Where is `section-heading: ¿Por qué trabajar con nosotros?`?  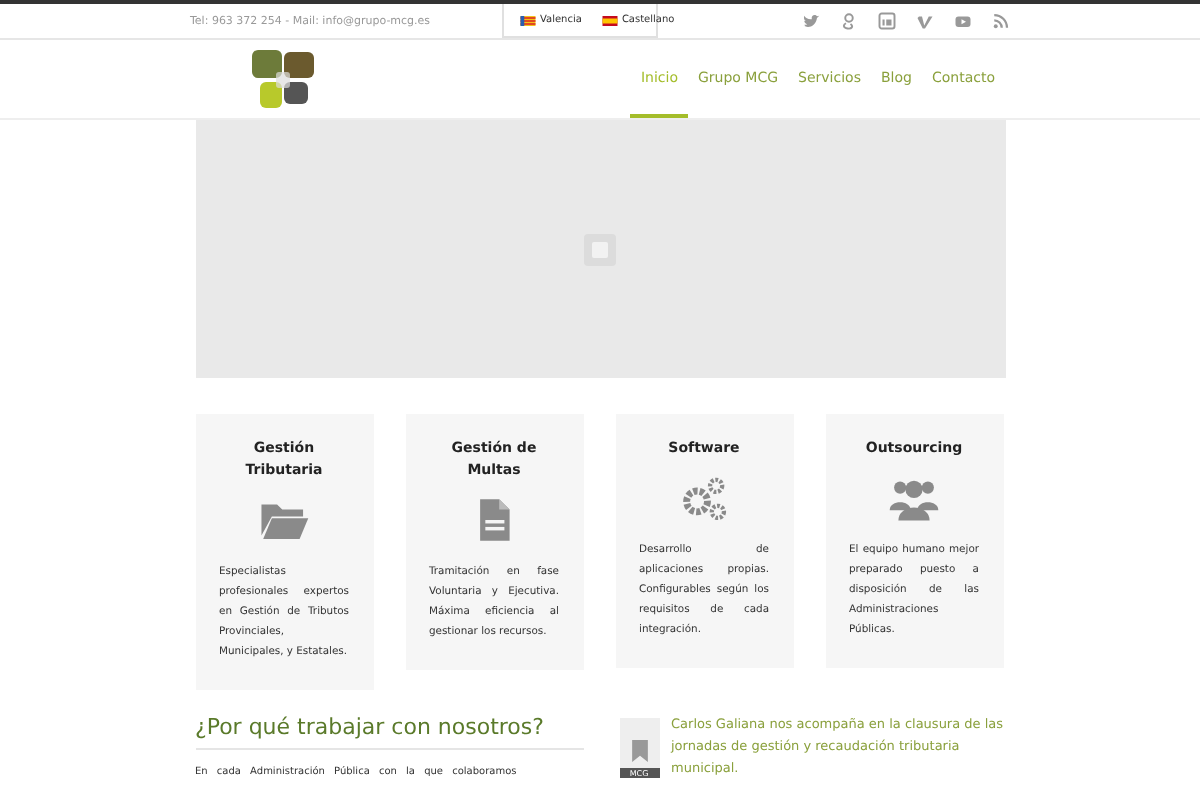
section-heading: ¿Por qué trabajar con nosotros? is located at coordinates (389, 732).